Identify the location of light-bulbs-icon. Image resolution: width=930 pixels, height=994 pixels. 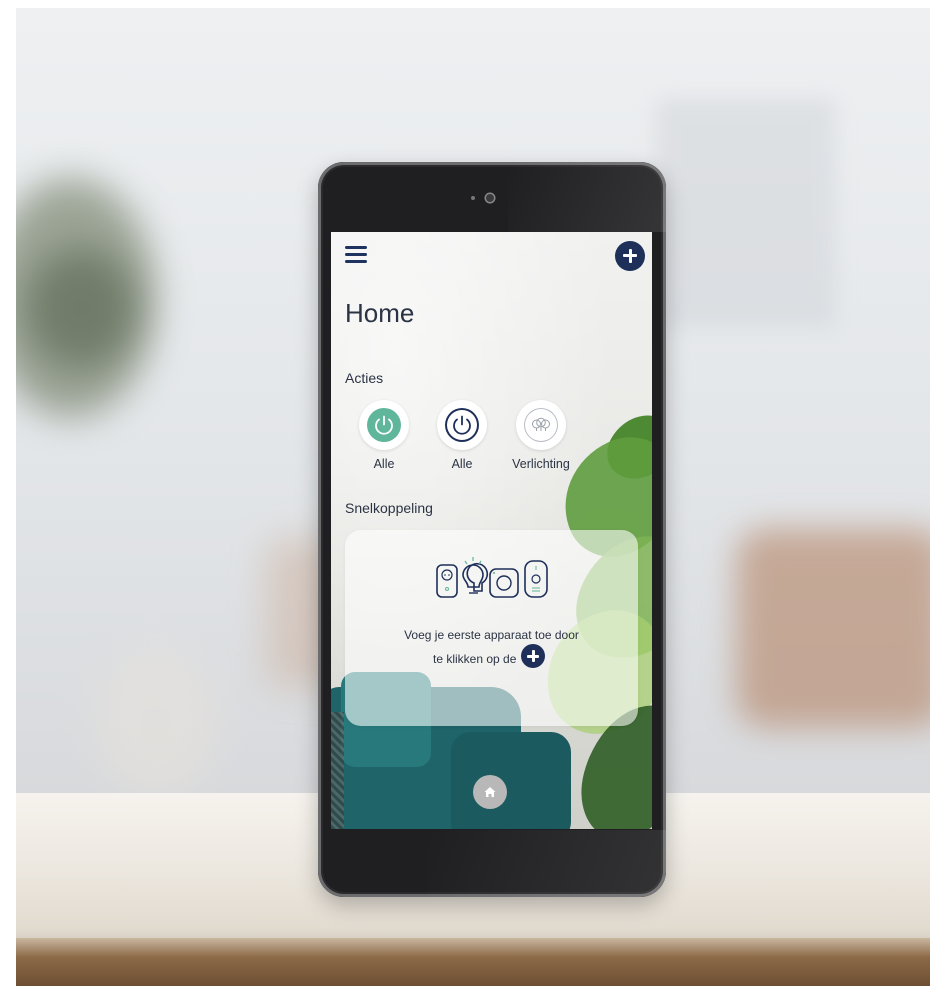
(541, 425).